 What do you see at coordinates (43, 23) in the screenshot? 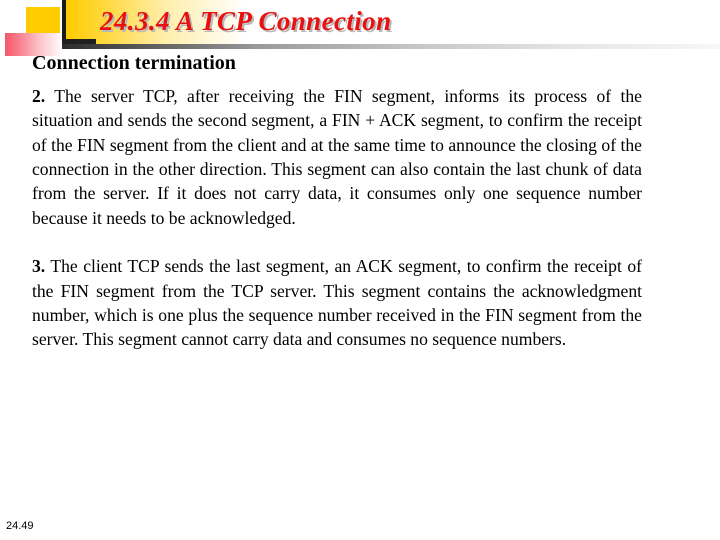
I see `yellow-square-accent` at bounding box center [43, 23].